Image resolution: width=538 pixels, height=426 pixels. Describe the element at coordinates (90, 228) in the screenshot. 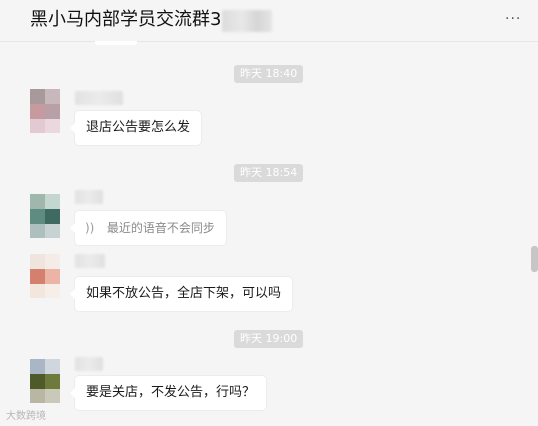

I see `voice-wave-icon: ))` at that location.